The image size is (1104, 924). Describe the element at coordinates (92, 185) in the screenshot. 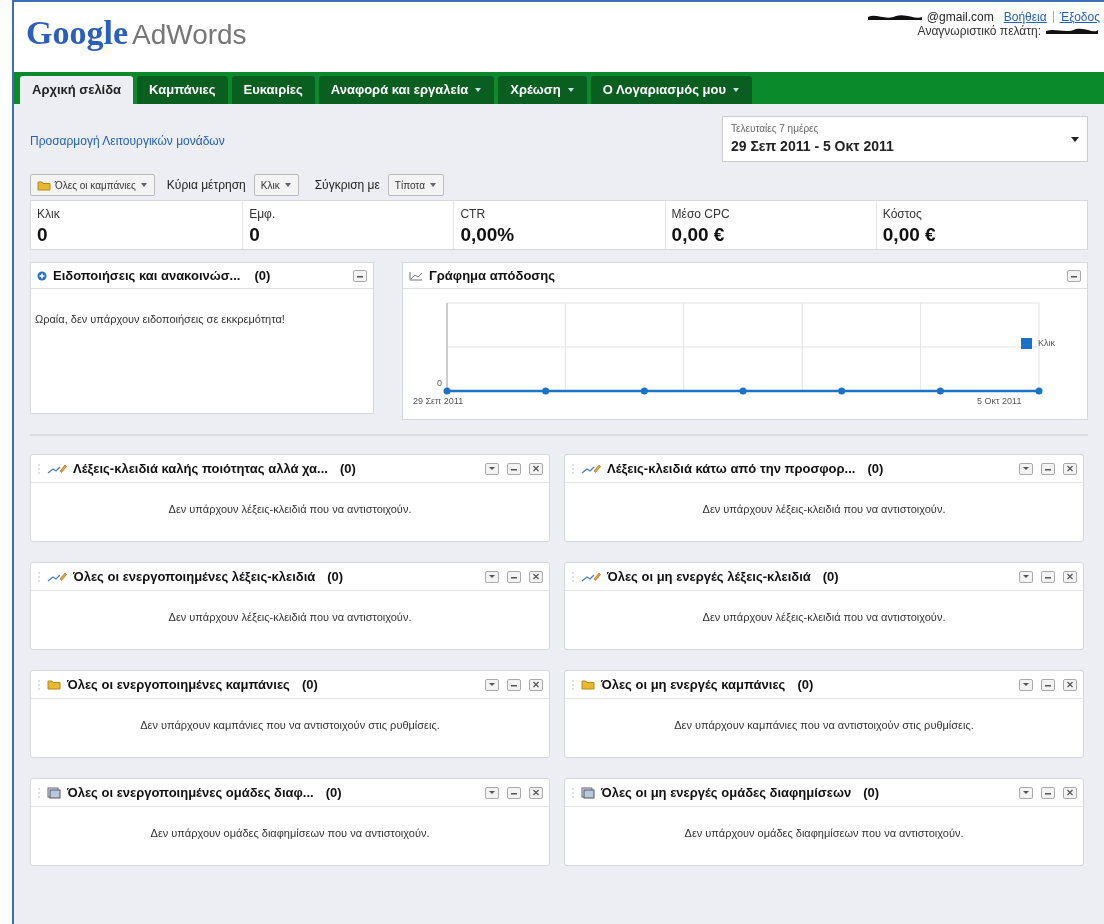

I see `dropdown-button: Όλες οι καμπάνιες` at that location.